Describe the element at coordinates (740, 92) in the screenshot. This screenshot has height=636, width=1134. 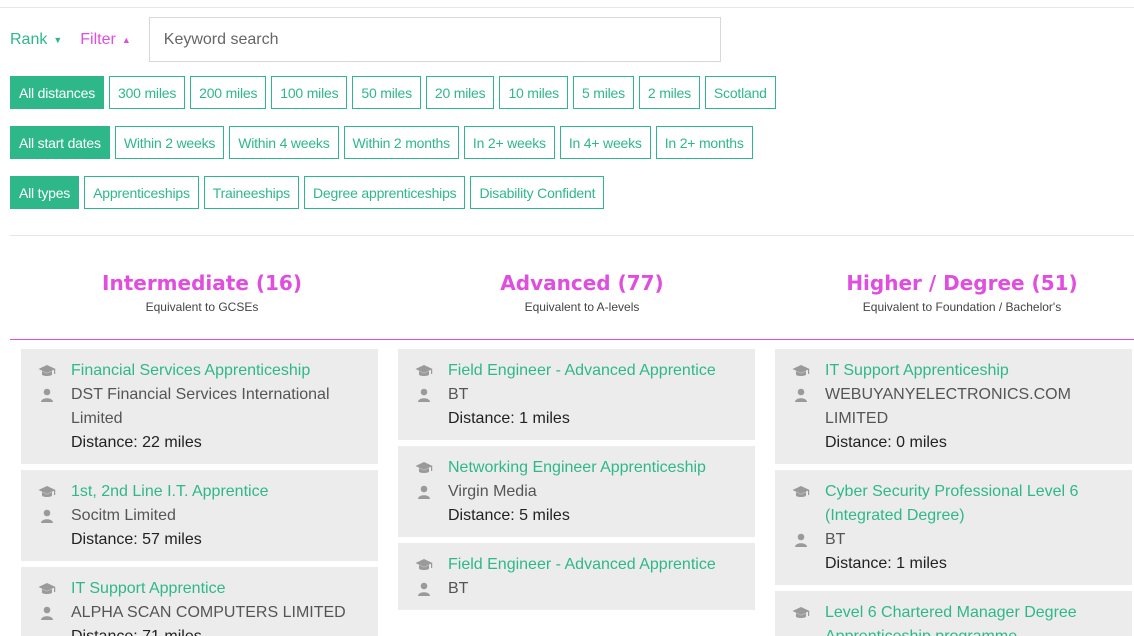
I see `distance-filter-scotland: Scotland` at that location.